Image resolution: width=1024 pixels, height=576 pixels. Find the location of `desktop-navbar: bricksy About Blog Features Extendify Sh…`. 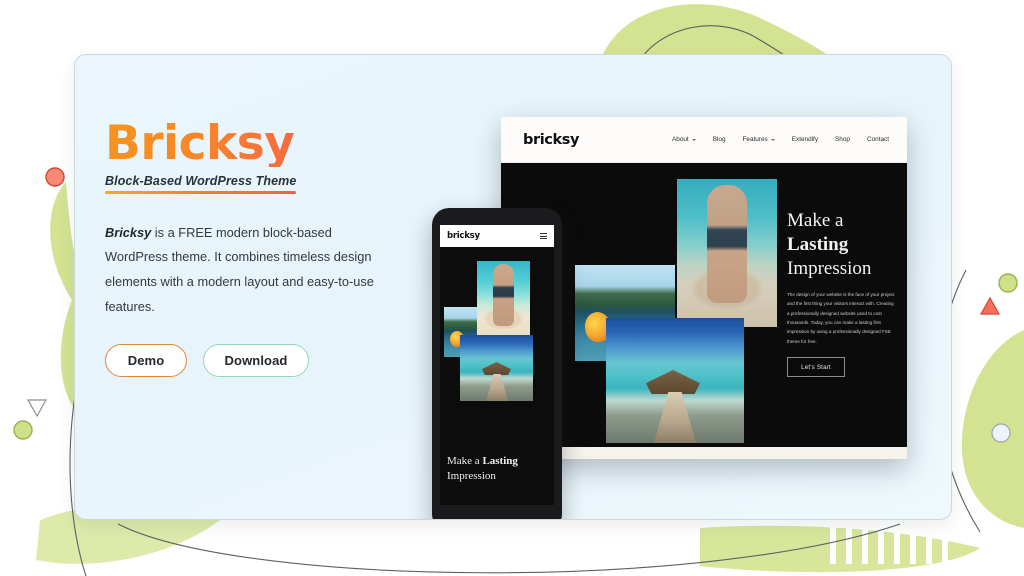

desktop-navbar: bricksy About Blog Features Extendify Sh… is located at coordinates (704, 140).